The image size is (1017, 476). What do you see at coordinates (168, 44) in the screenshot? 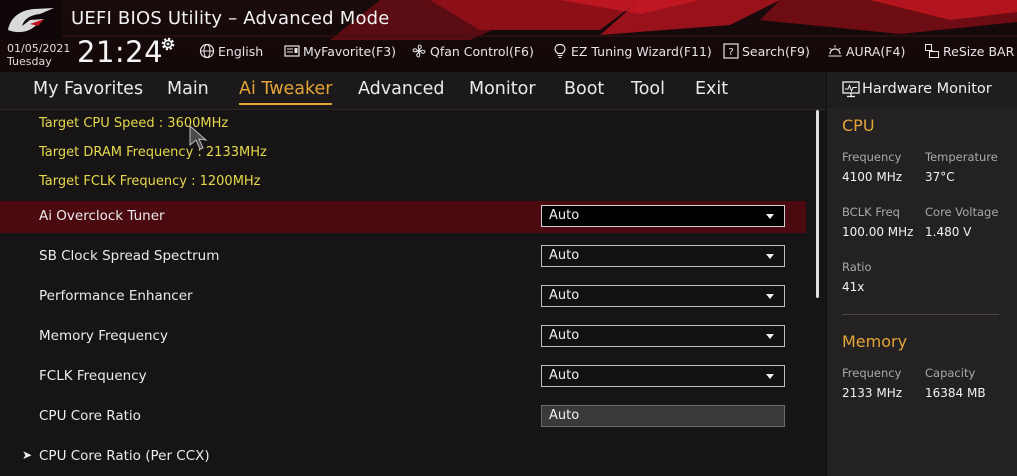
I see `gear-icon` at bounding box center [168, 44].